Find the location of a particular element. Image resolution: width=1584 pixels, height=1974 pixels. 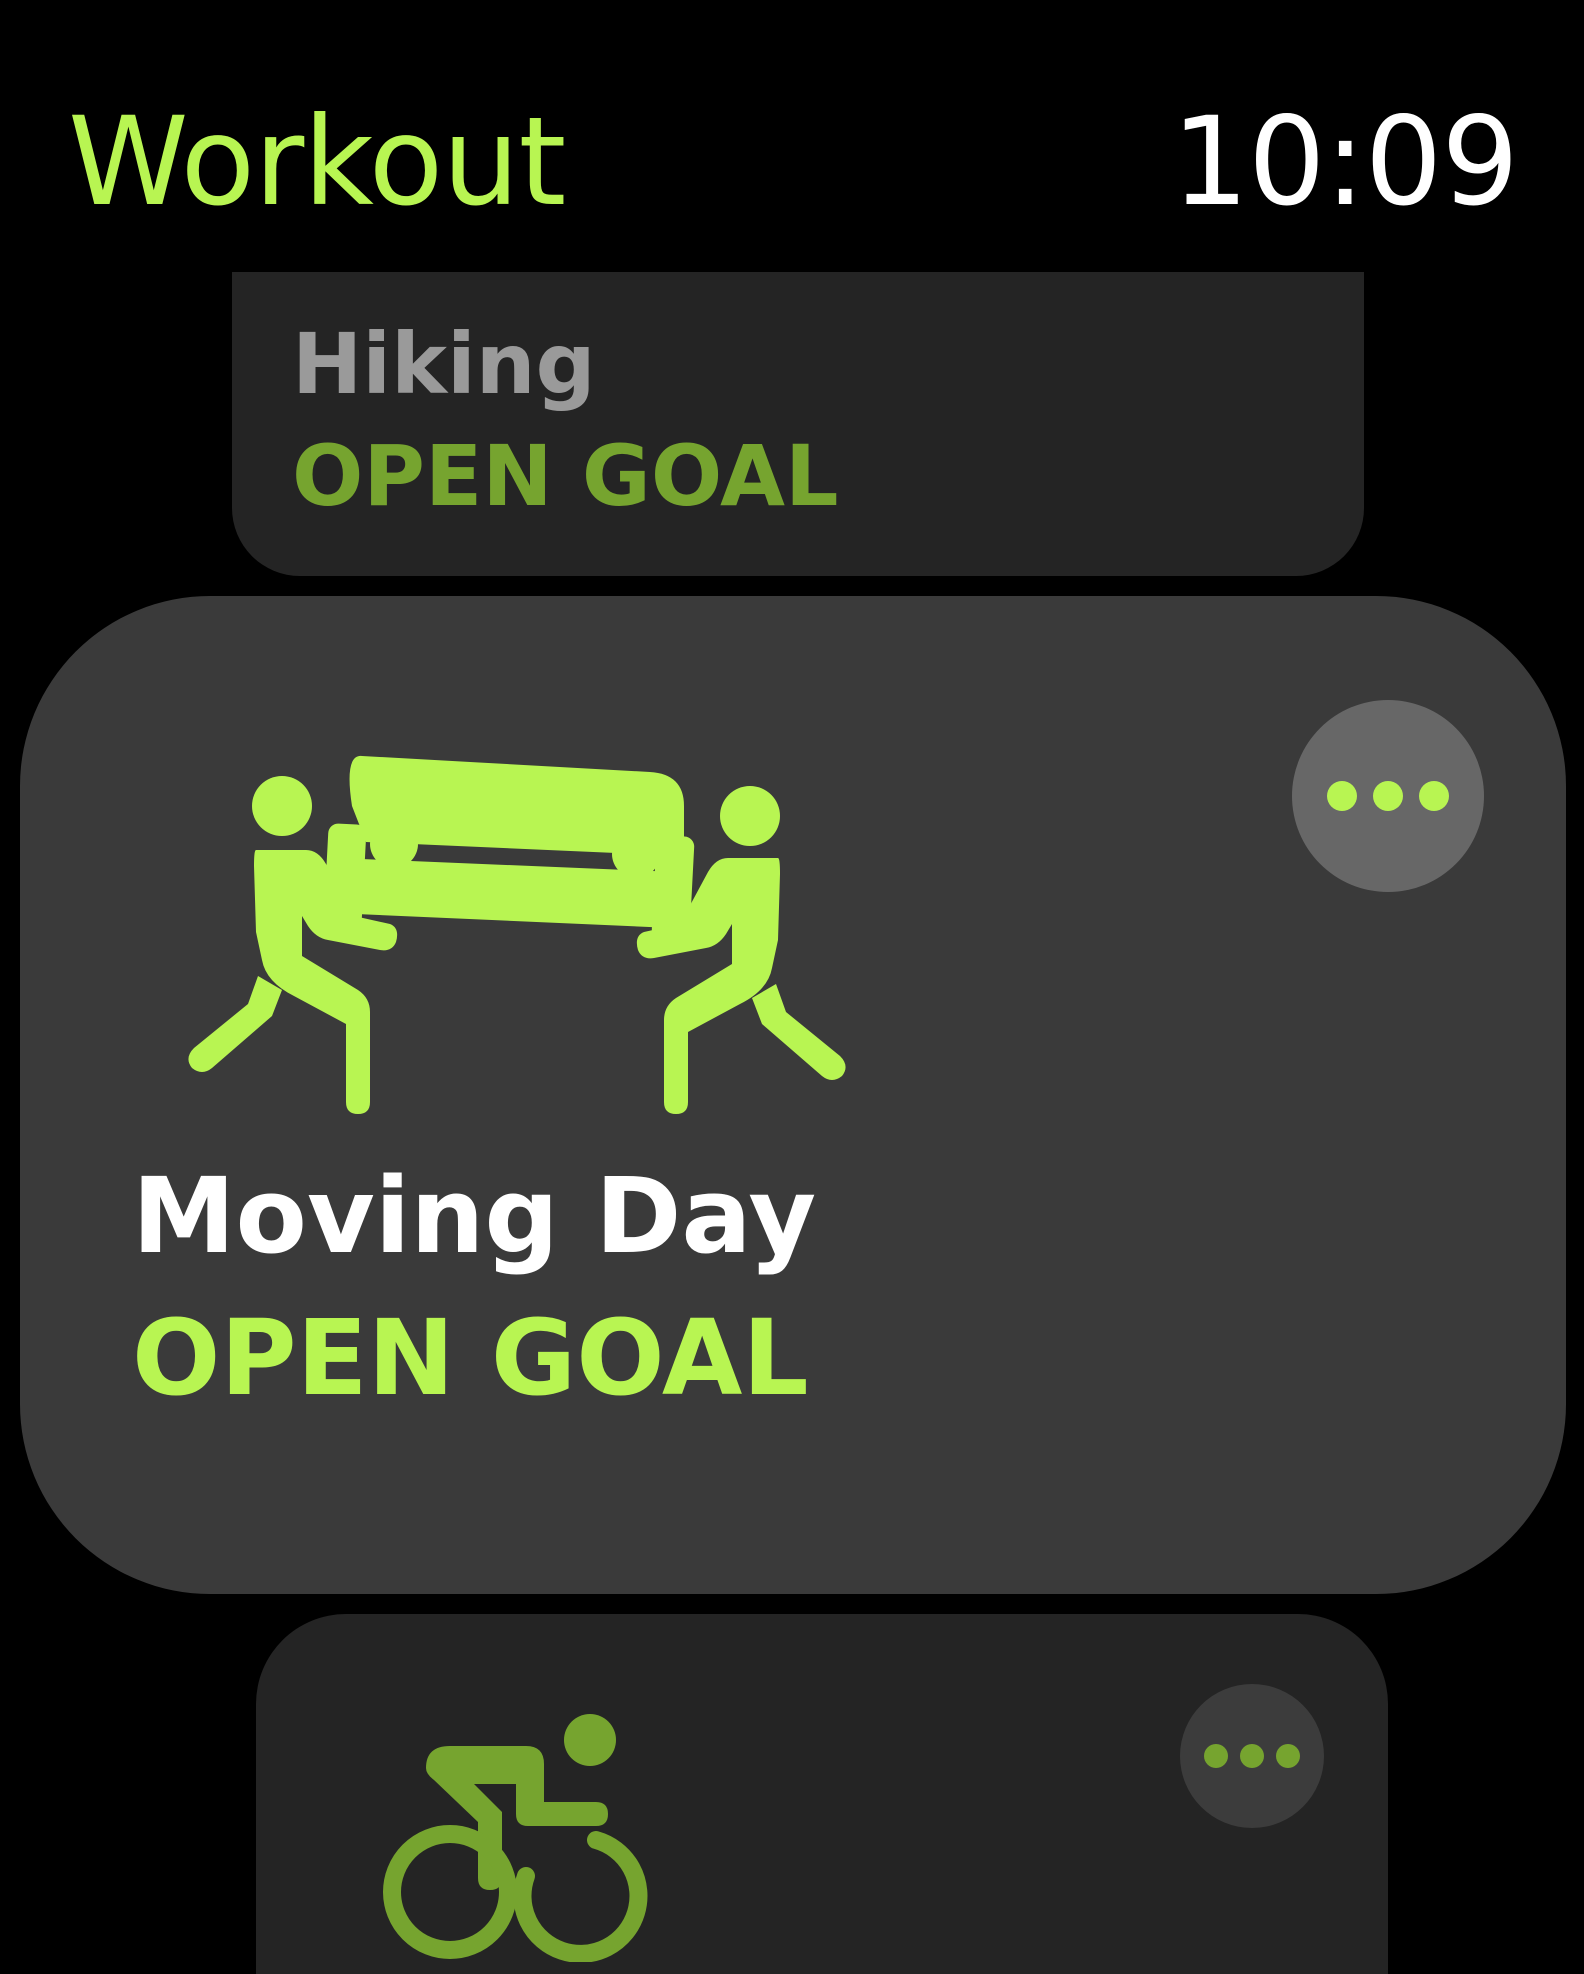

cycling-icon is located at coordinates (514, 1832).